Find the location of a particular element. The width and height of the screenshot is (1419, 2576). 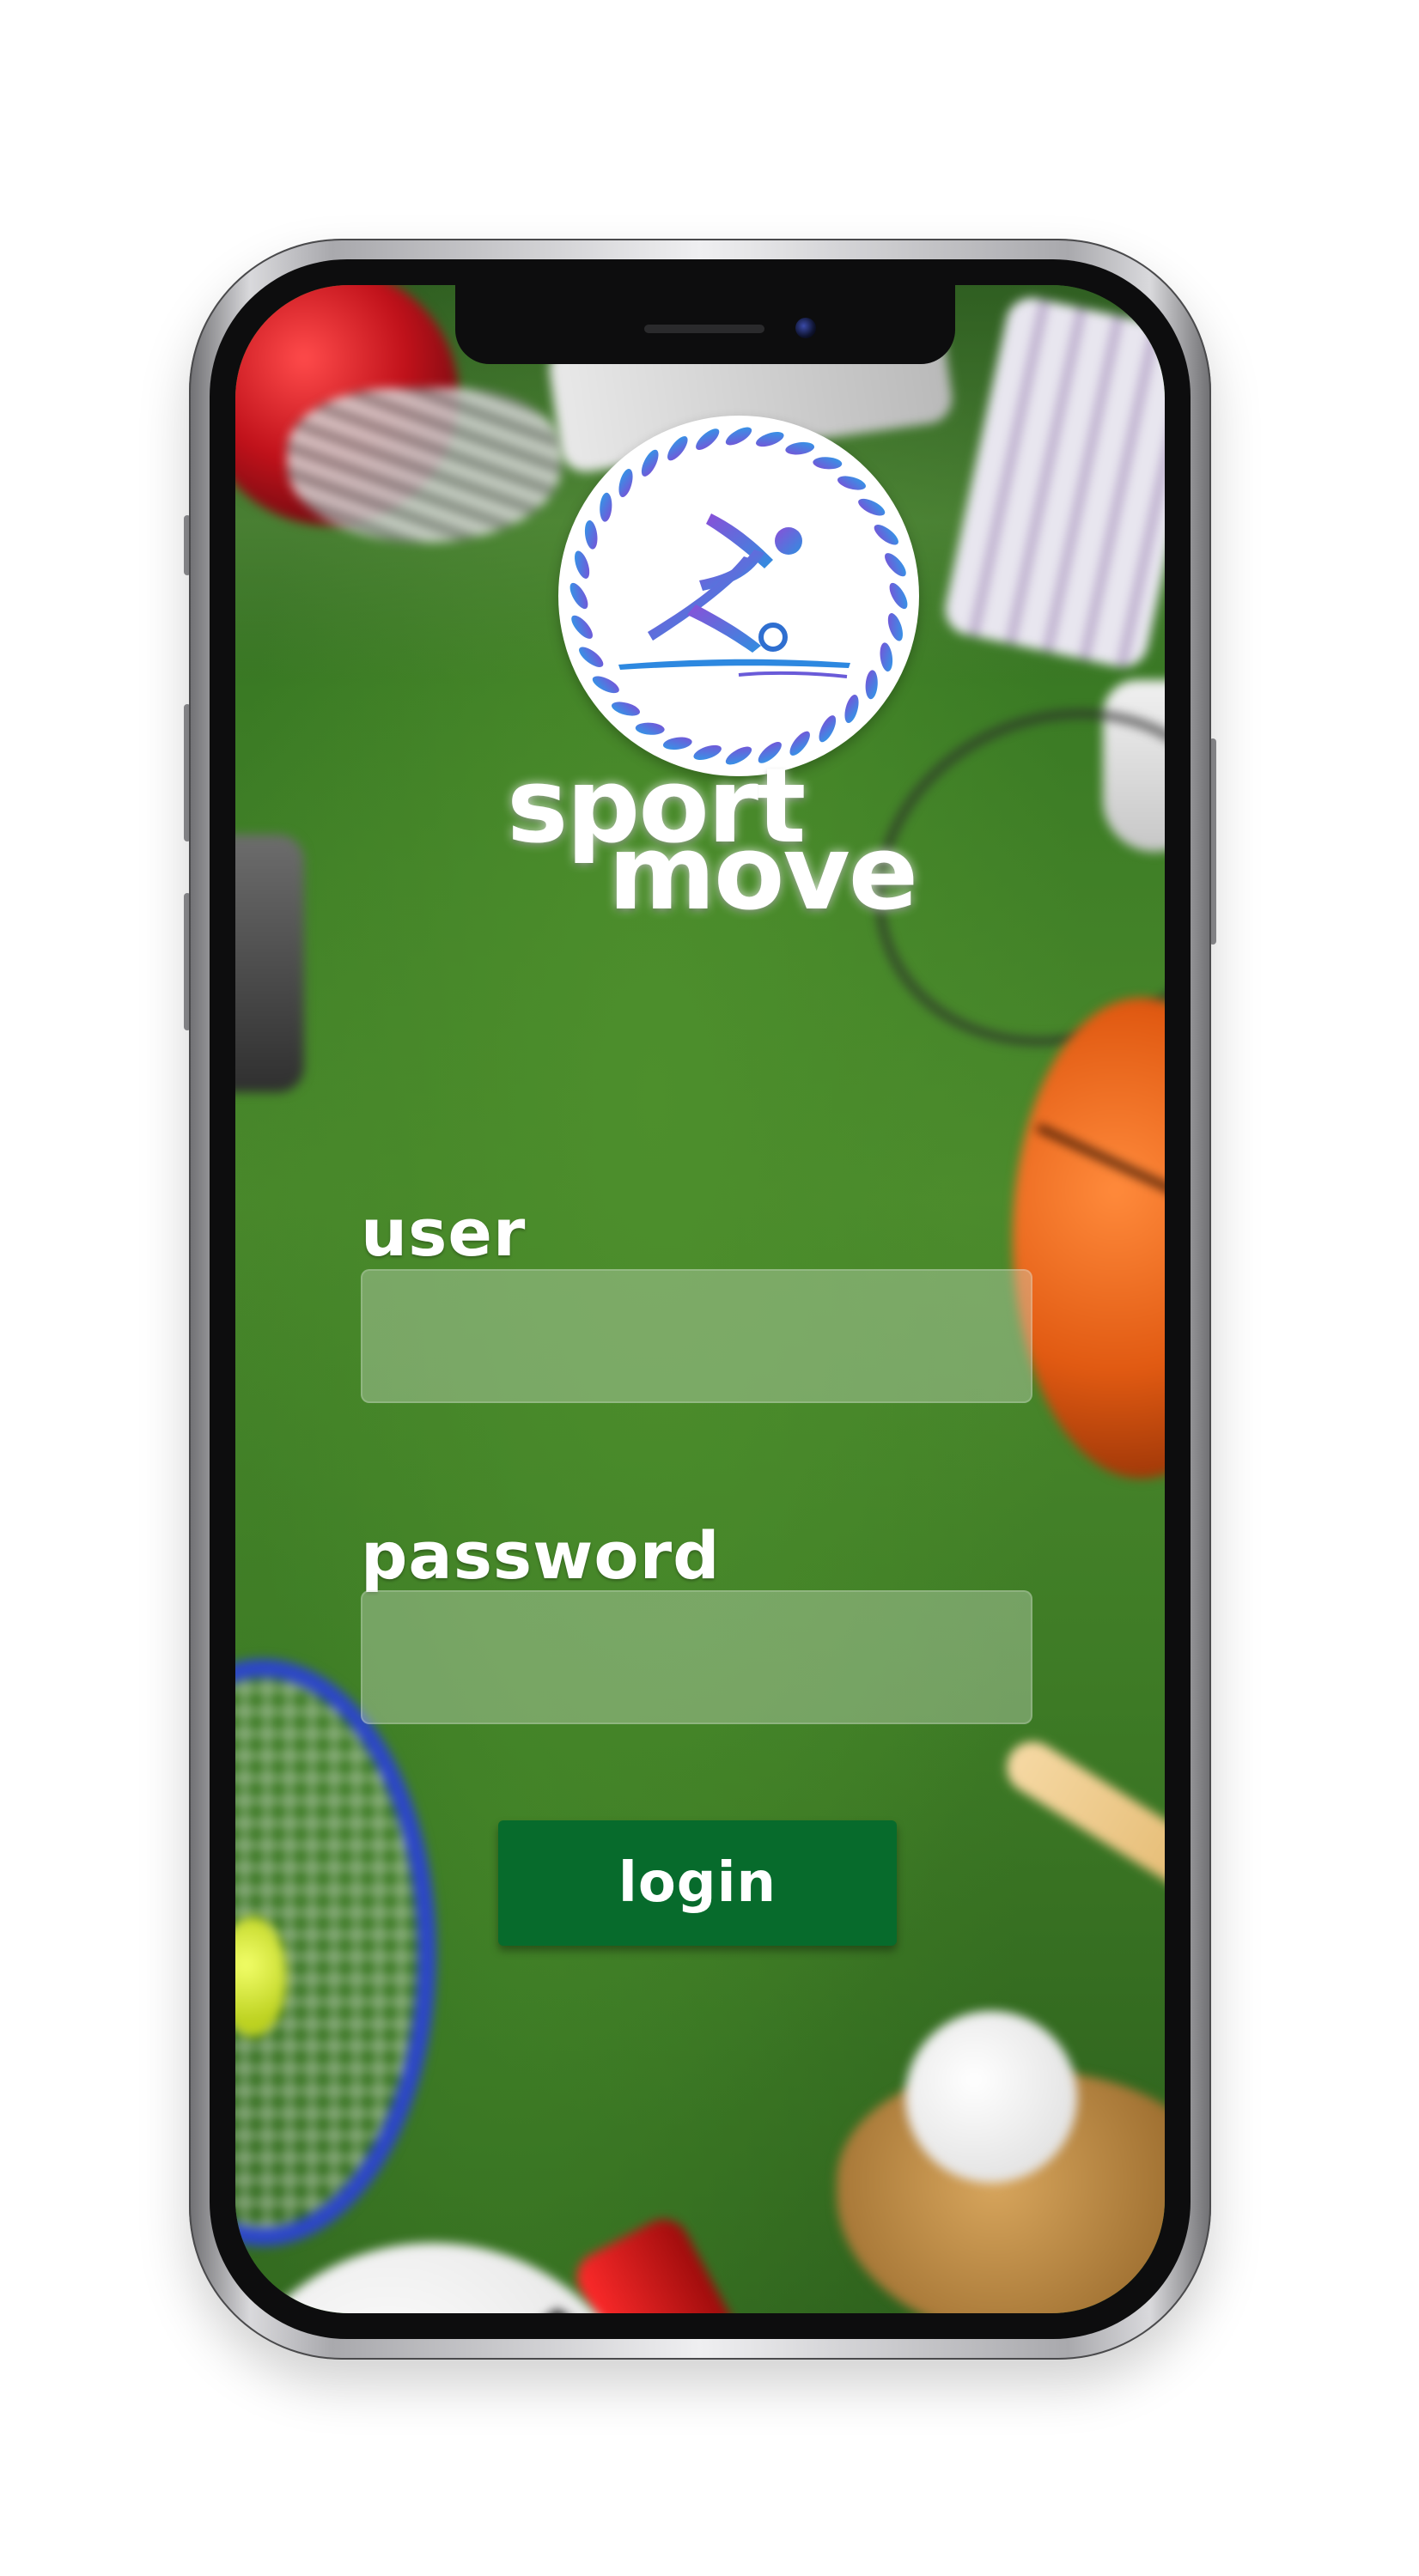

password-label: password is located at coordinates (541, 1555).